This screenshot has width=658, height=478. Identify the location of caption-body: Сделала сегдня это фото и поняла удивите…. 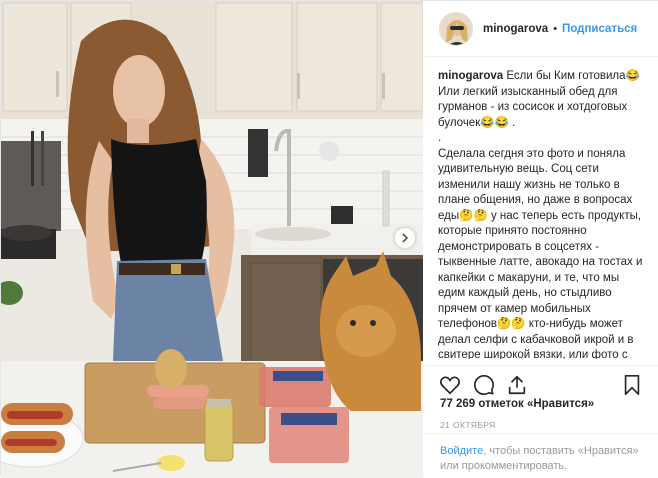
(540, 253).